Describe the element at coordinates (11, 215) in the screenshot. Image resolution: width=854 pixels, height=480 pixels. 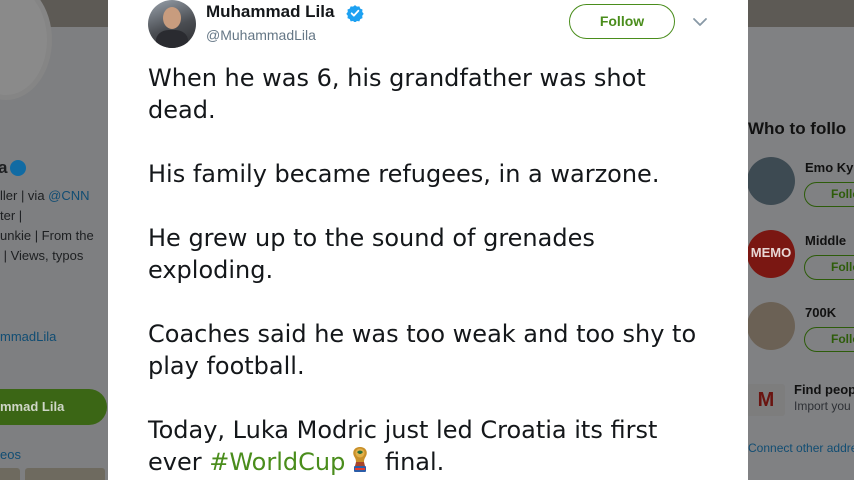
I see `bio-line: ter |` at that location.